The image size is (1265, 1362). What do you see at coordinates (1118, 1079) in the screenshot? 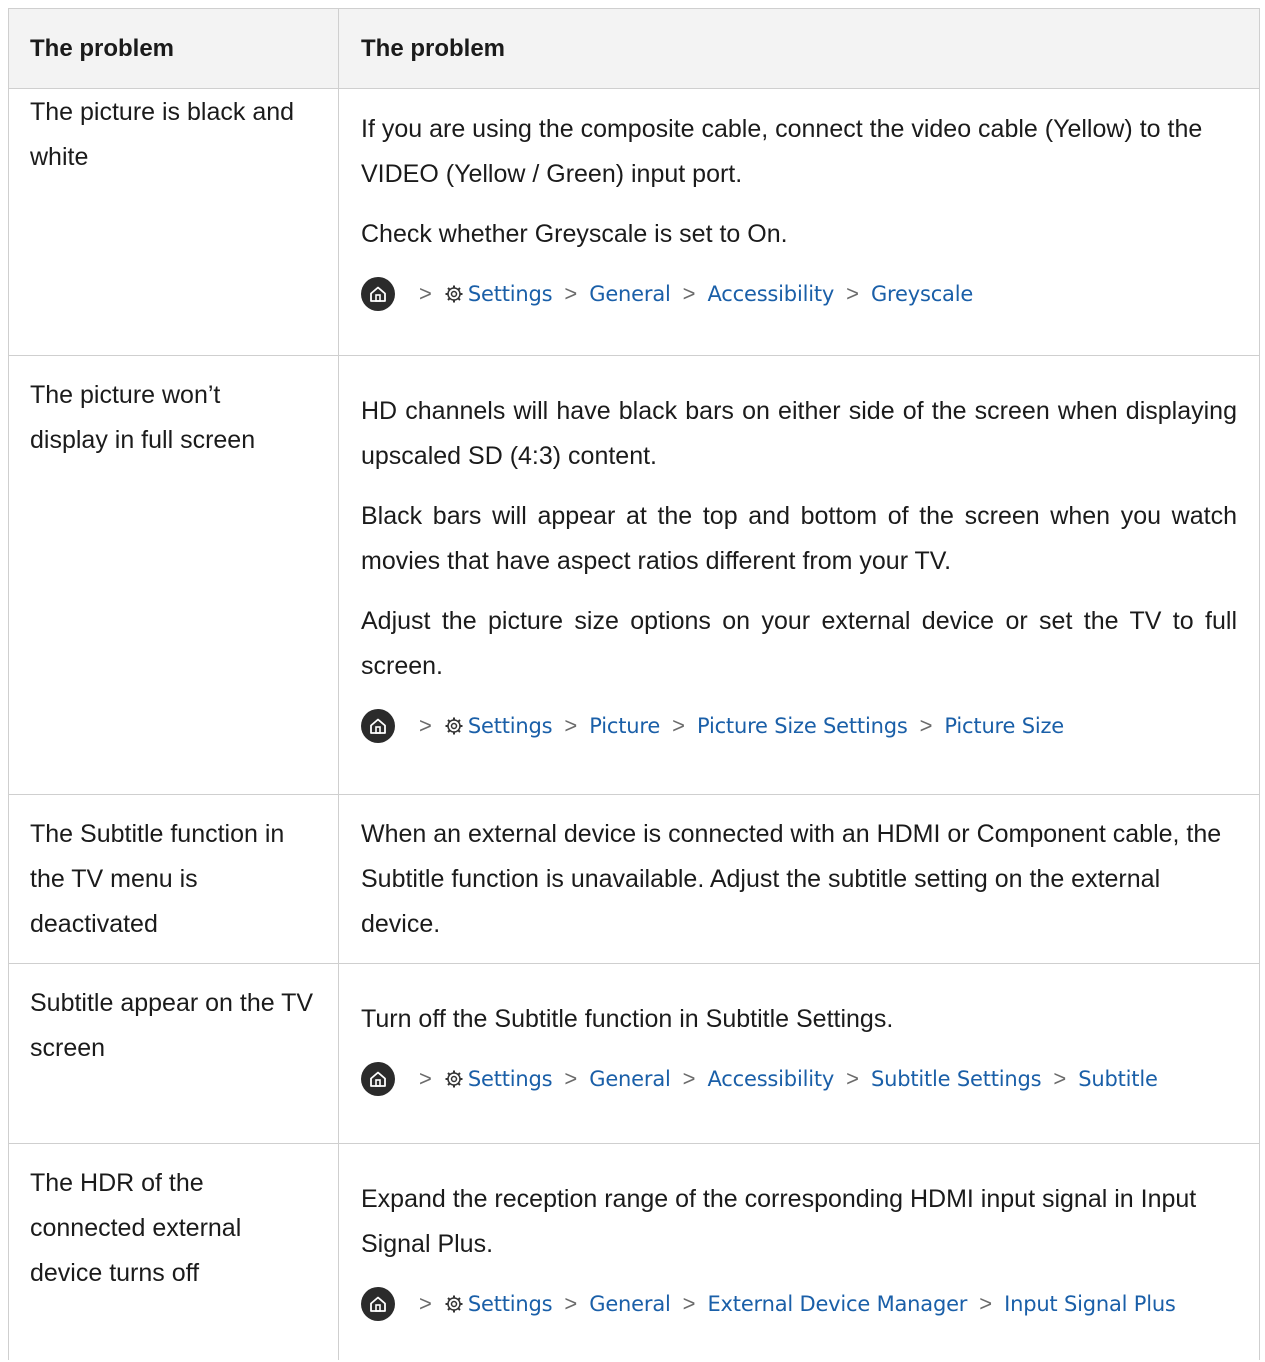
I see `menu-path-subtitle: Subtitle` at bounding box center [1118, 1079].